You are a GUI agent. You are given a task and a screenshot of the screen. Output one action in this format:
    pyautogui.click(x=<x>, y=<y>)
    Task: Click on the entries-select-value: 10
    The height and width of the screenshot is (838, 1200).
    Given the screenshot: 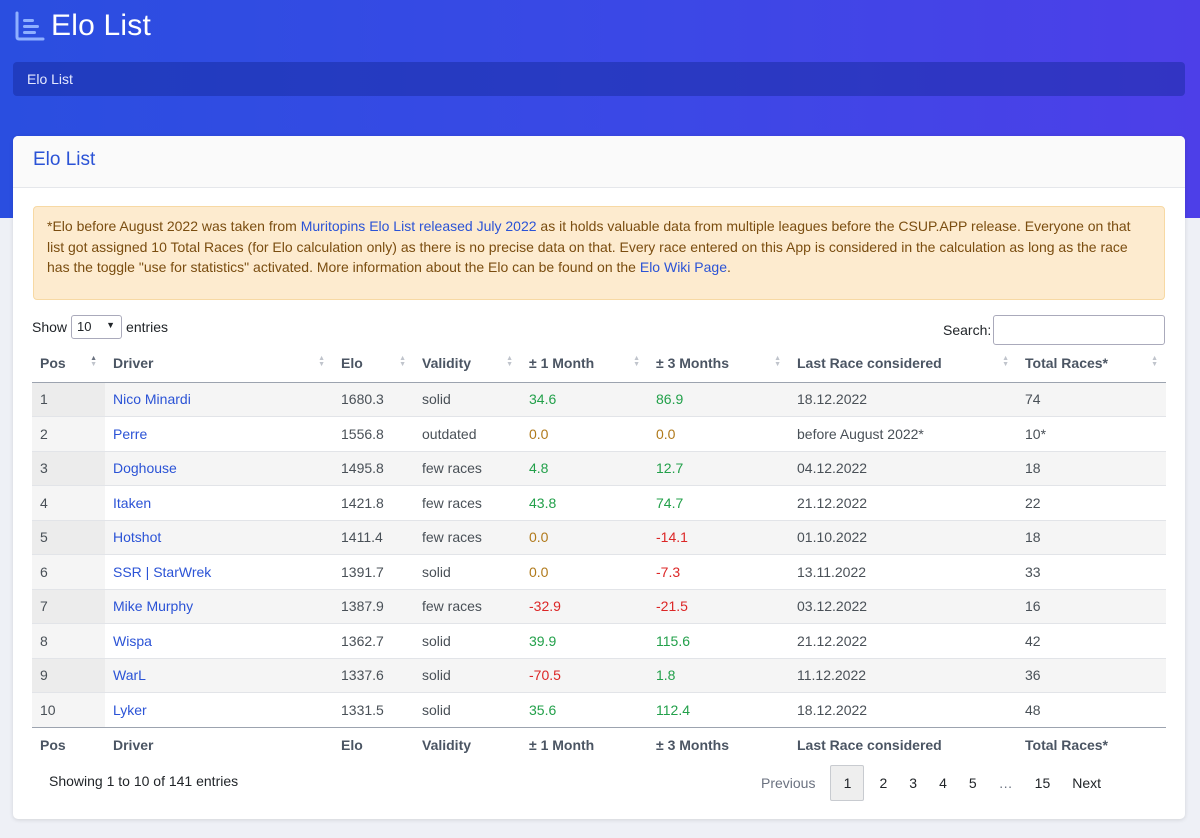 What is the action you would take?
    pyautogui.click(x=84, y=326)
    